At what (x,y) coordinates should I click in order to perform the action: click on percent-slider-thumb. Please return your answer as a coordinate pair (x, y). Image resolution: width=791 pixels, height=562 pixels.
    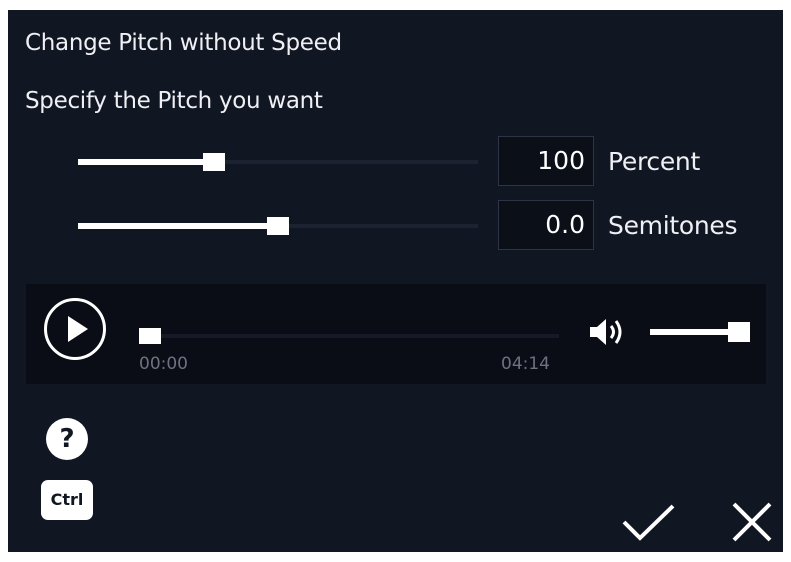
    Looking at the image, I should click on (214, 162).